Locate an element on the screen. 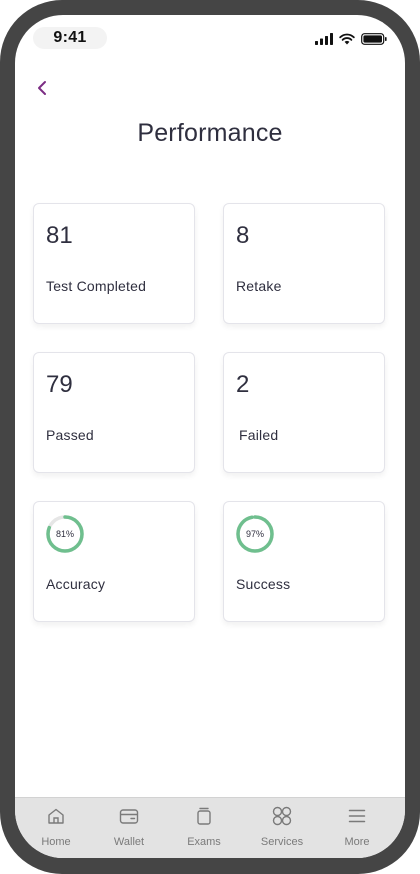 The height and width of the screenshot is (874, 420). tab-label: Services is located at coordinates (282, 842).